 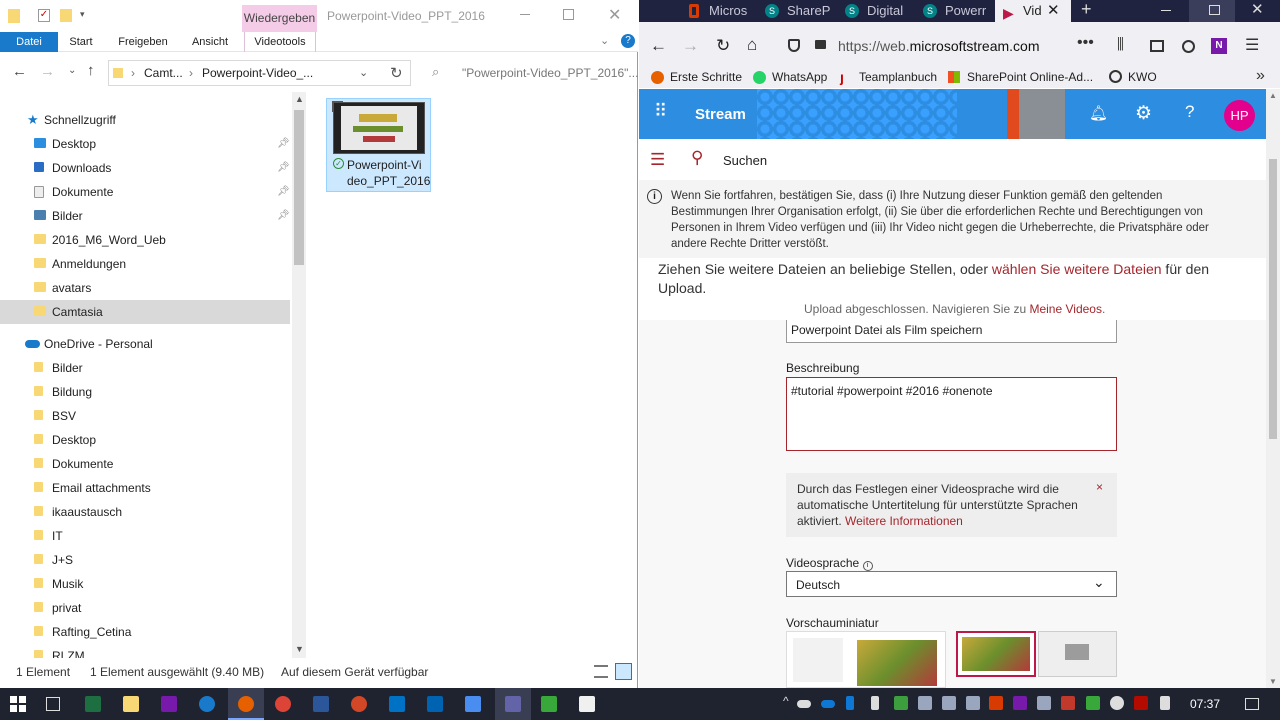 What do you see at coordinates (1085, 43) in the screenshot?
I see `page-actions-icon: •••` at bounding box center [1085, 43].